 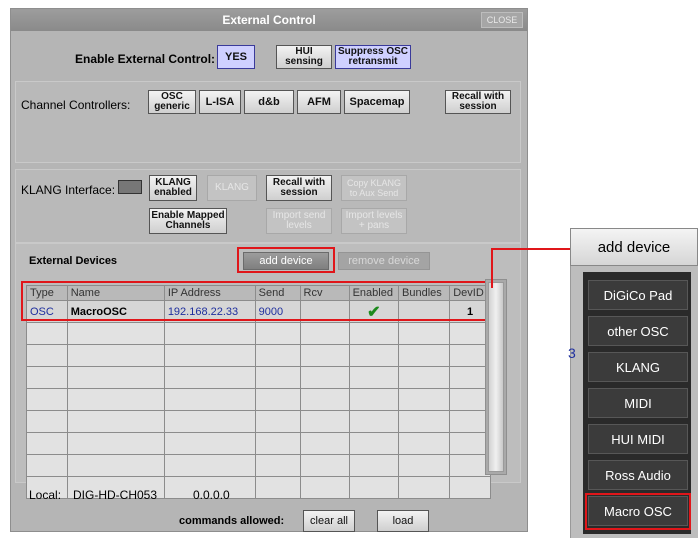 I want to click on menu-item-hui-midi: HUI MIDI, so click(x=638, y=439).